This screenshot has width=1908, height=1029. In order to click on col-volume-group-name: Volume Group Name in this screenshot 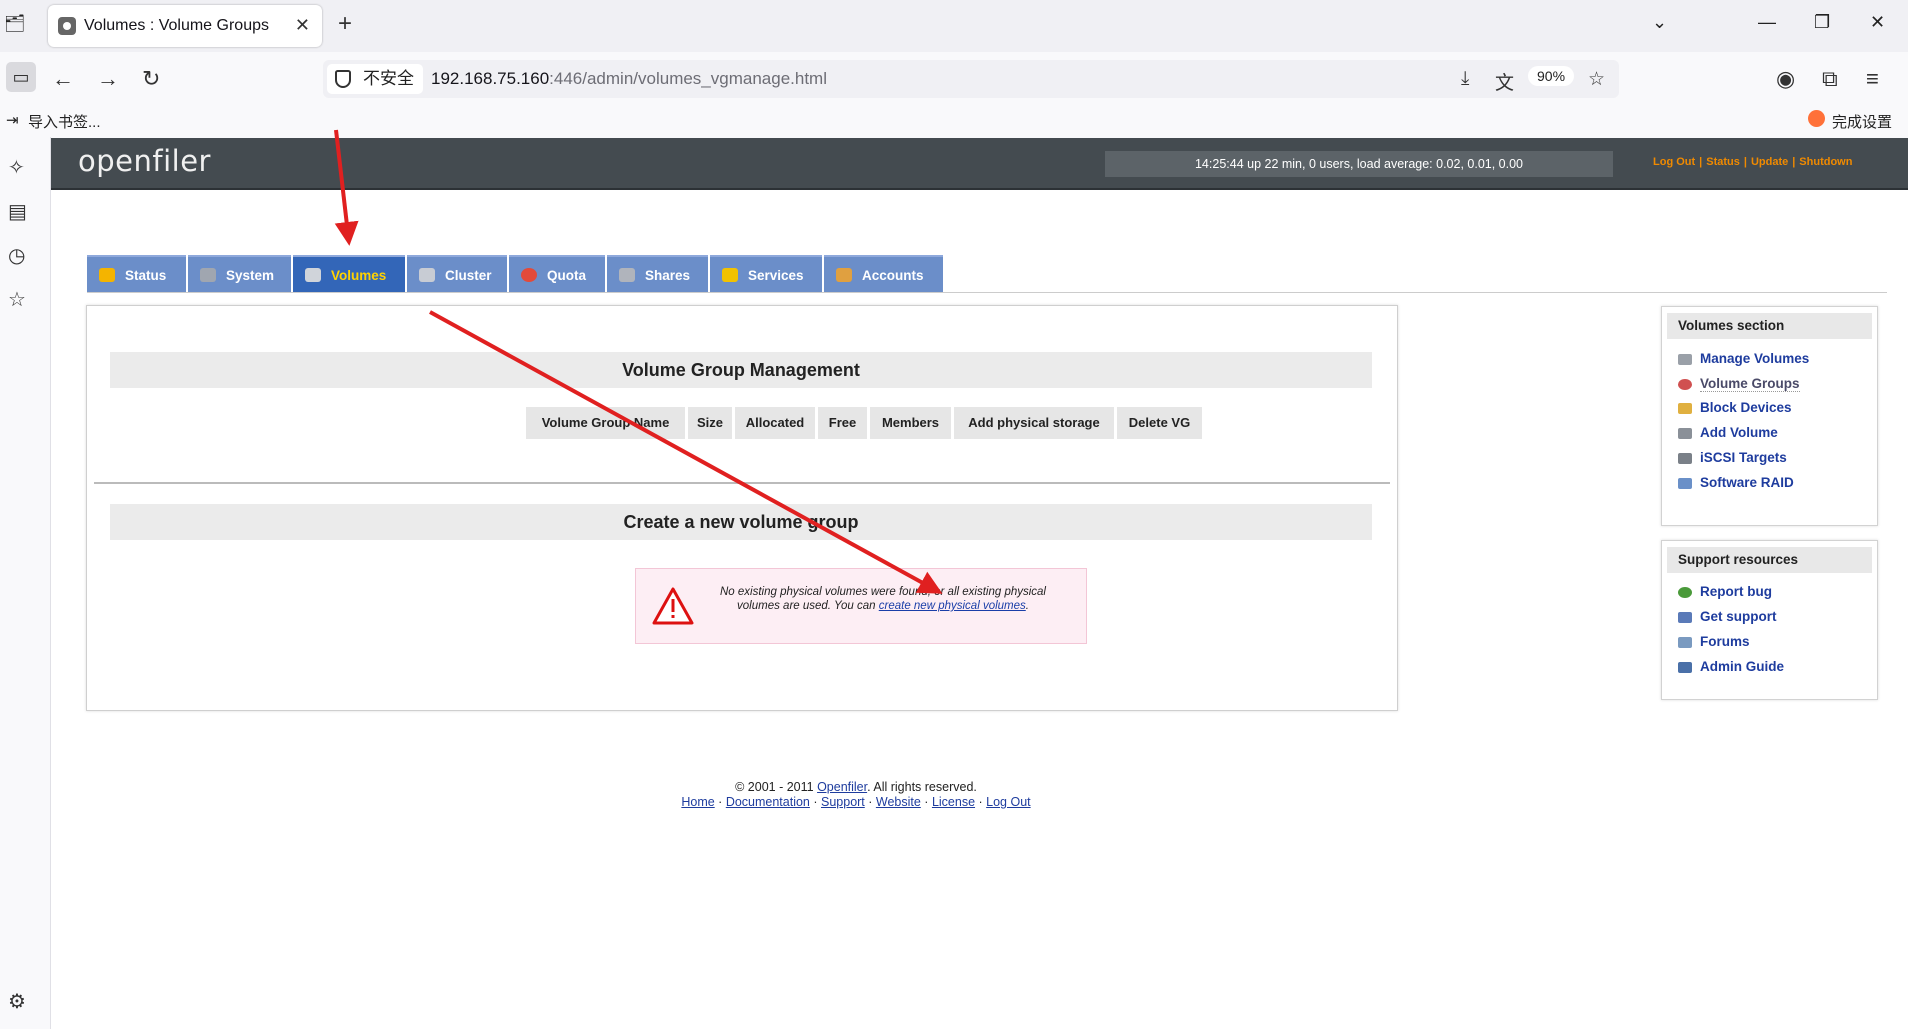, I will do `click(605, 423)`.